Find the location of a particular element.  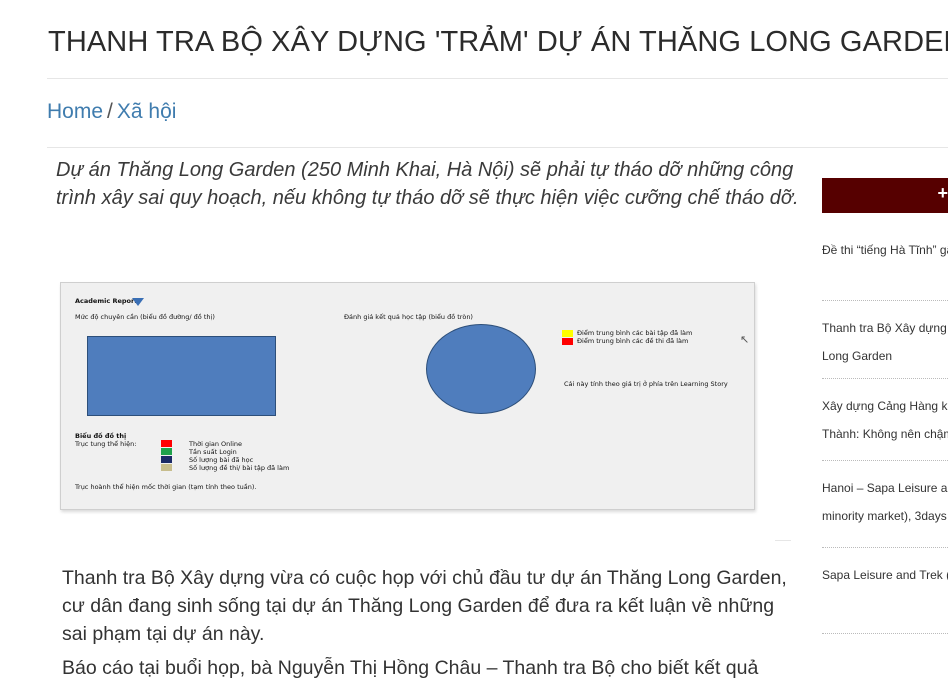

breadcrumb: Home / Xã hội is located at coordinates (111, 112).